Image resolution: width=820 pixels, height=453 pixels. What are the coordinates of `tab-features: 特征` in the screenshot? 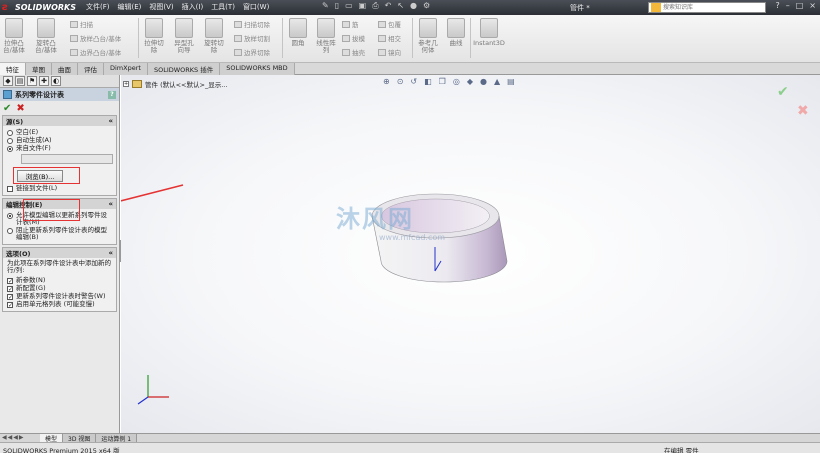 It's located at (13, 69).